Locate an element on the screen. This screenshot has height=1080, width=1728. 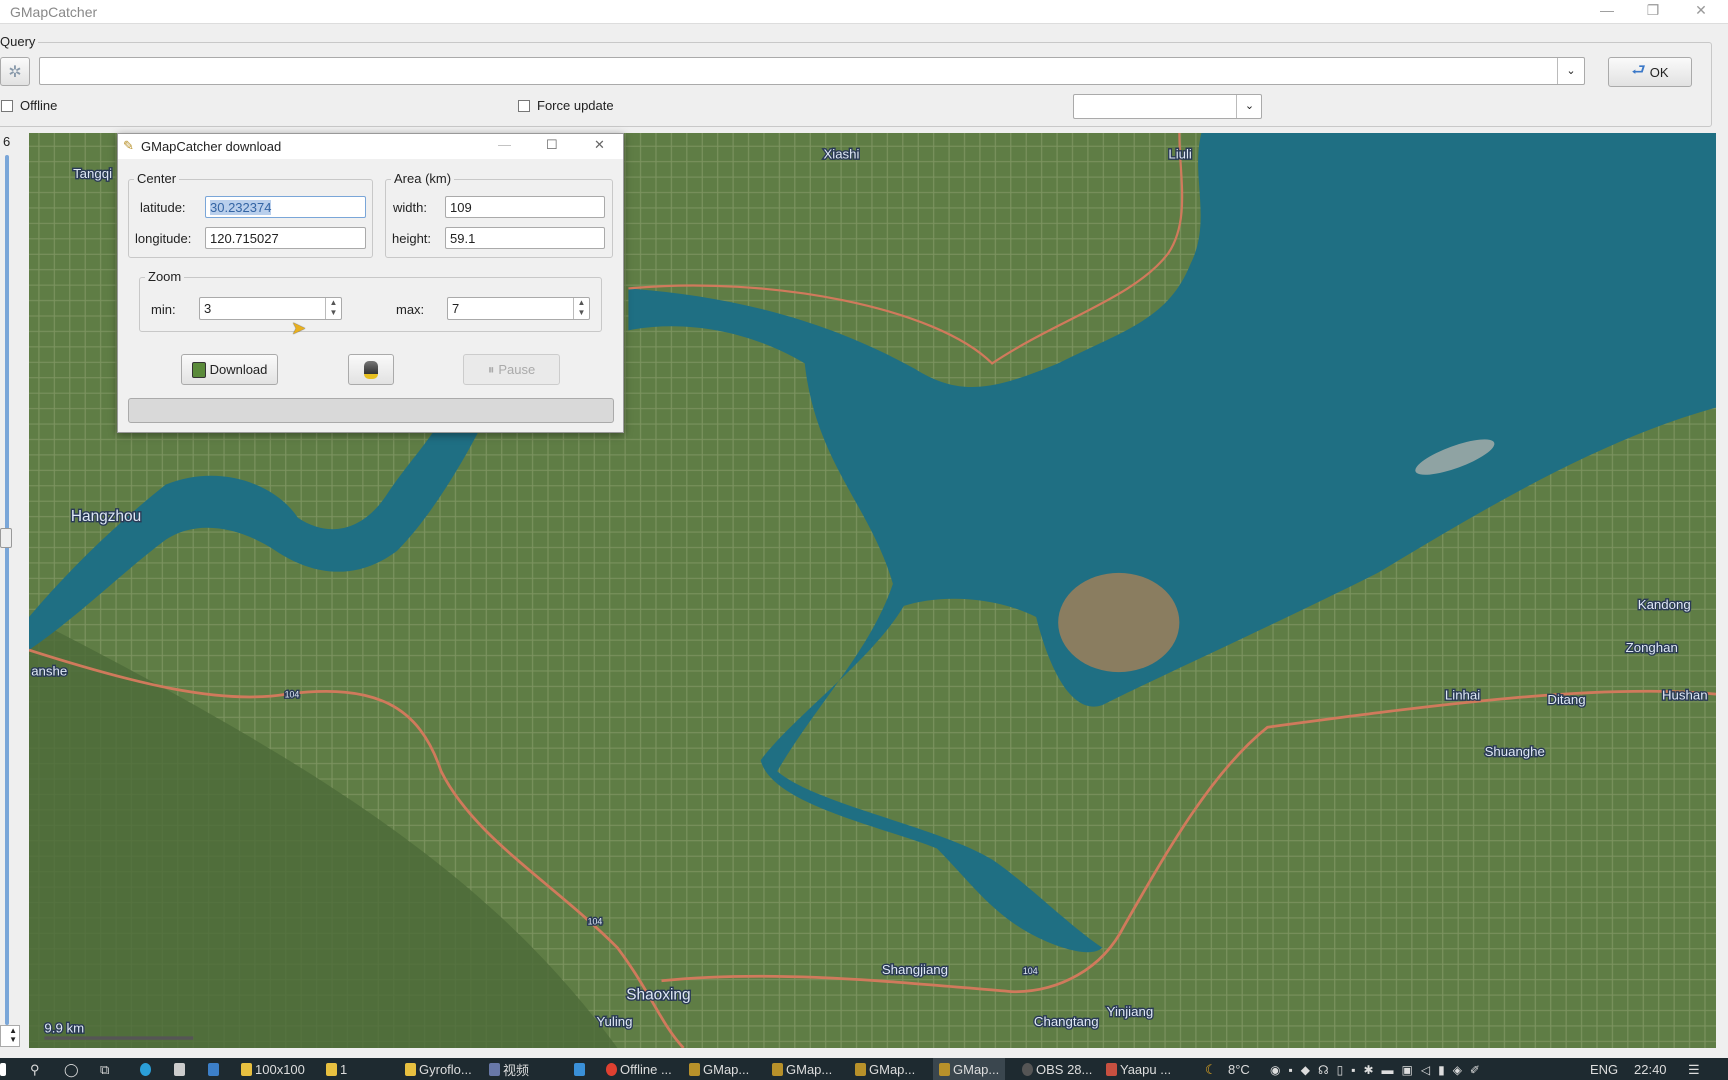
map-label: Hangzhou is located at coordinates (106, 516).